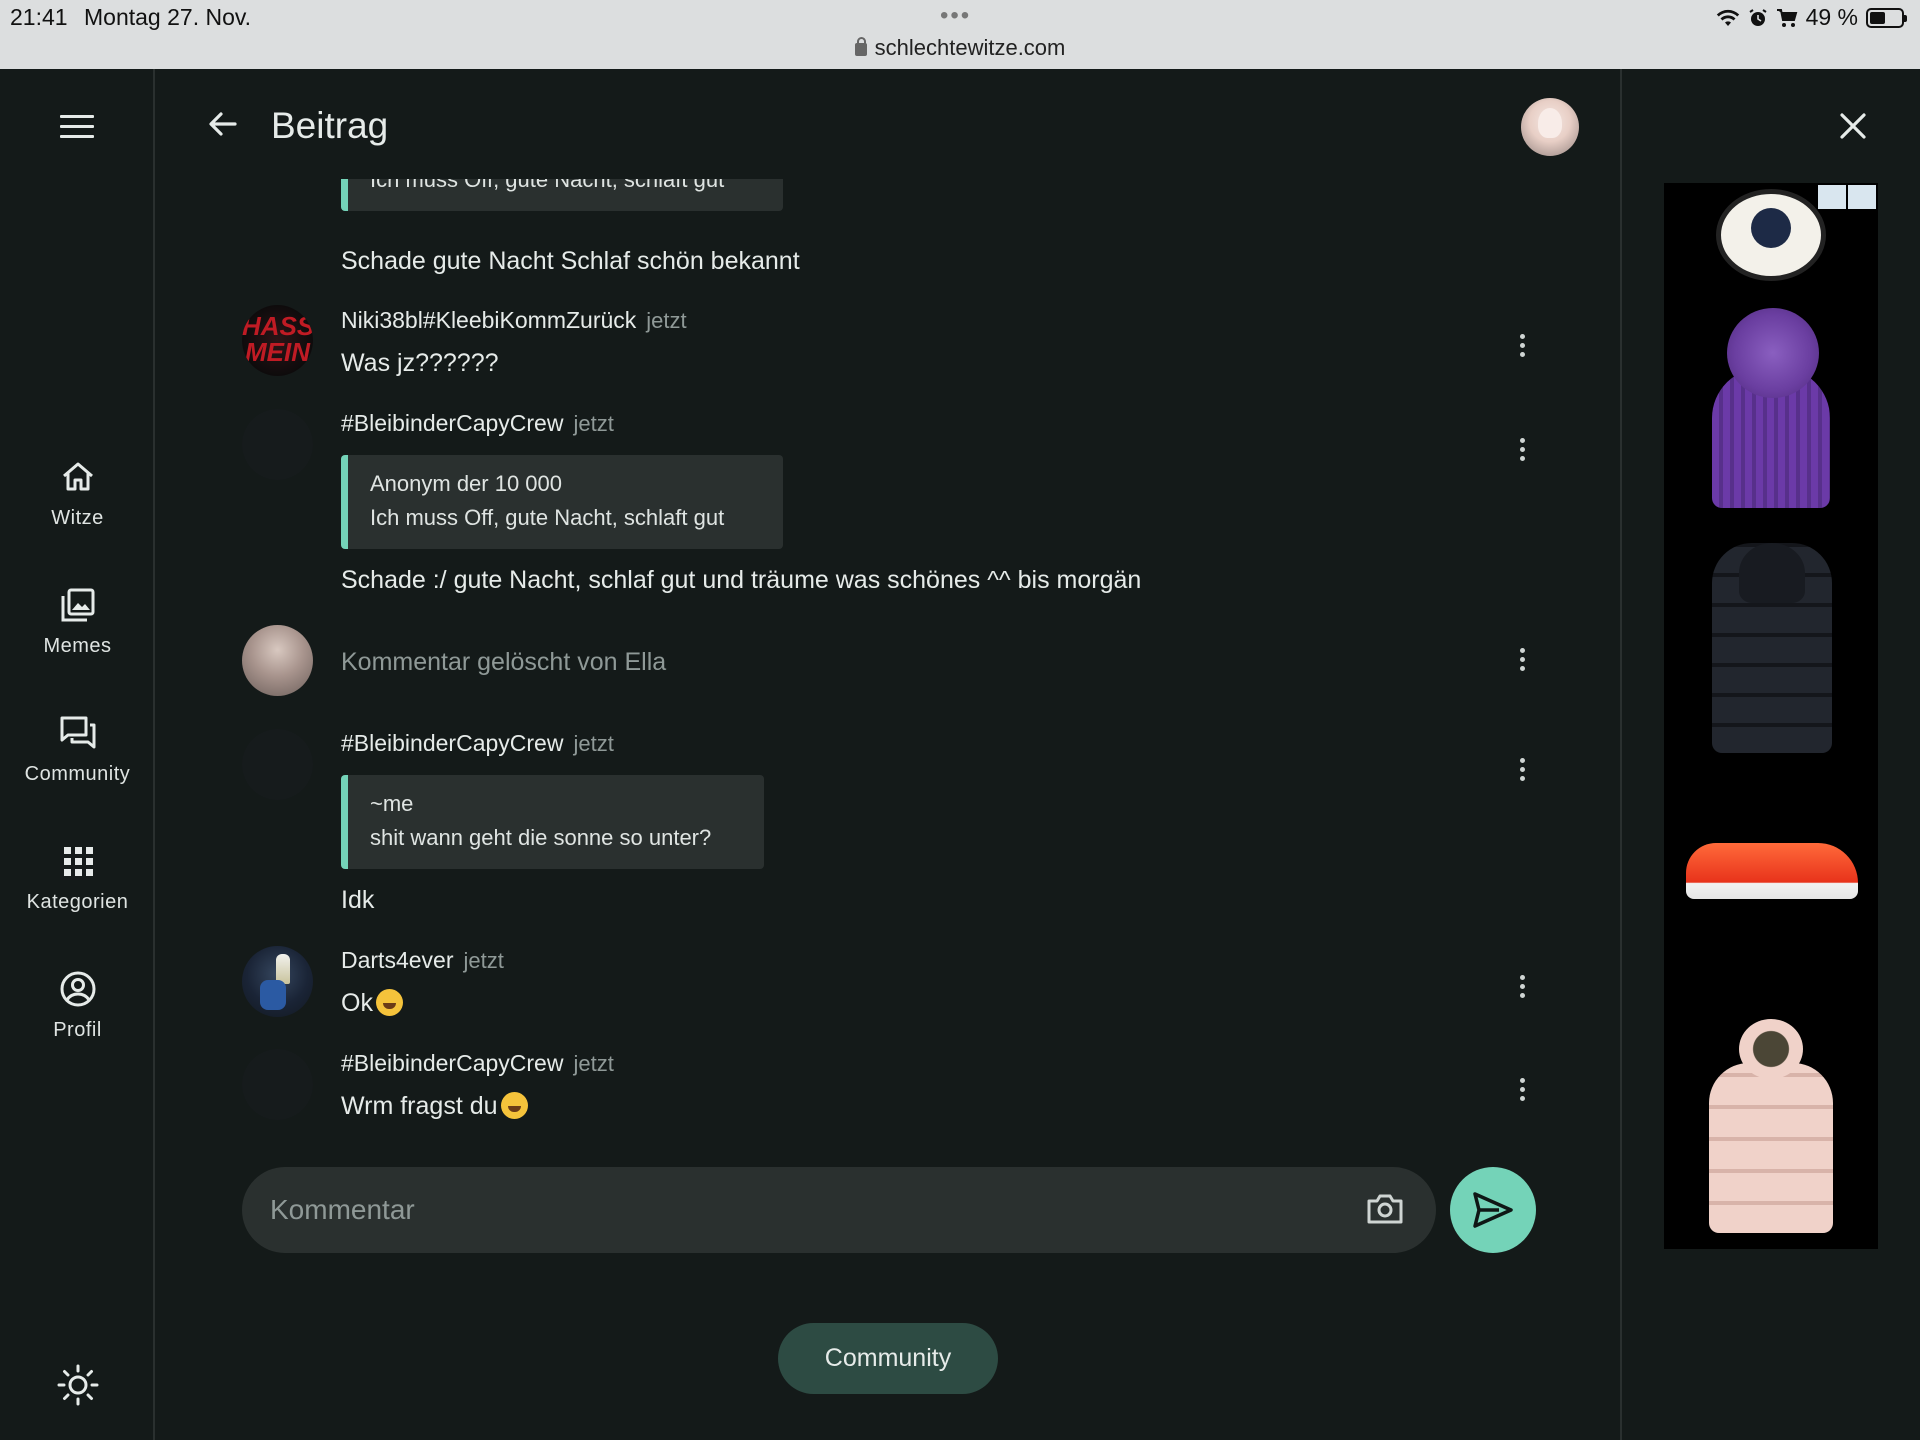 The height and width of the screenshot is (1440, 1920). Describe the element at coordinates (489, 320) in the screenshot. I see `author-name: Niki38bl#KleebiKommZurück` at that location.